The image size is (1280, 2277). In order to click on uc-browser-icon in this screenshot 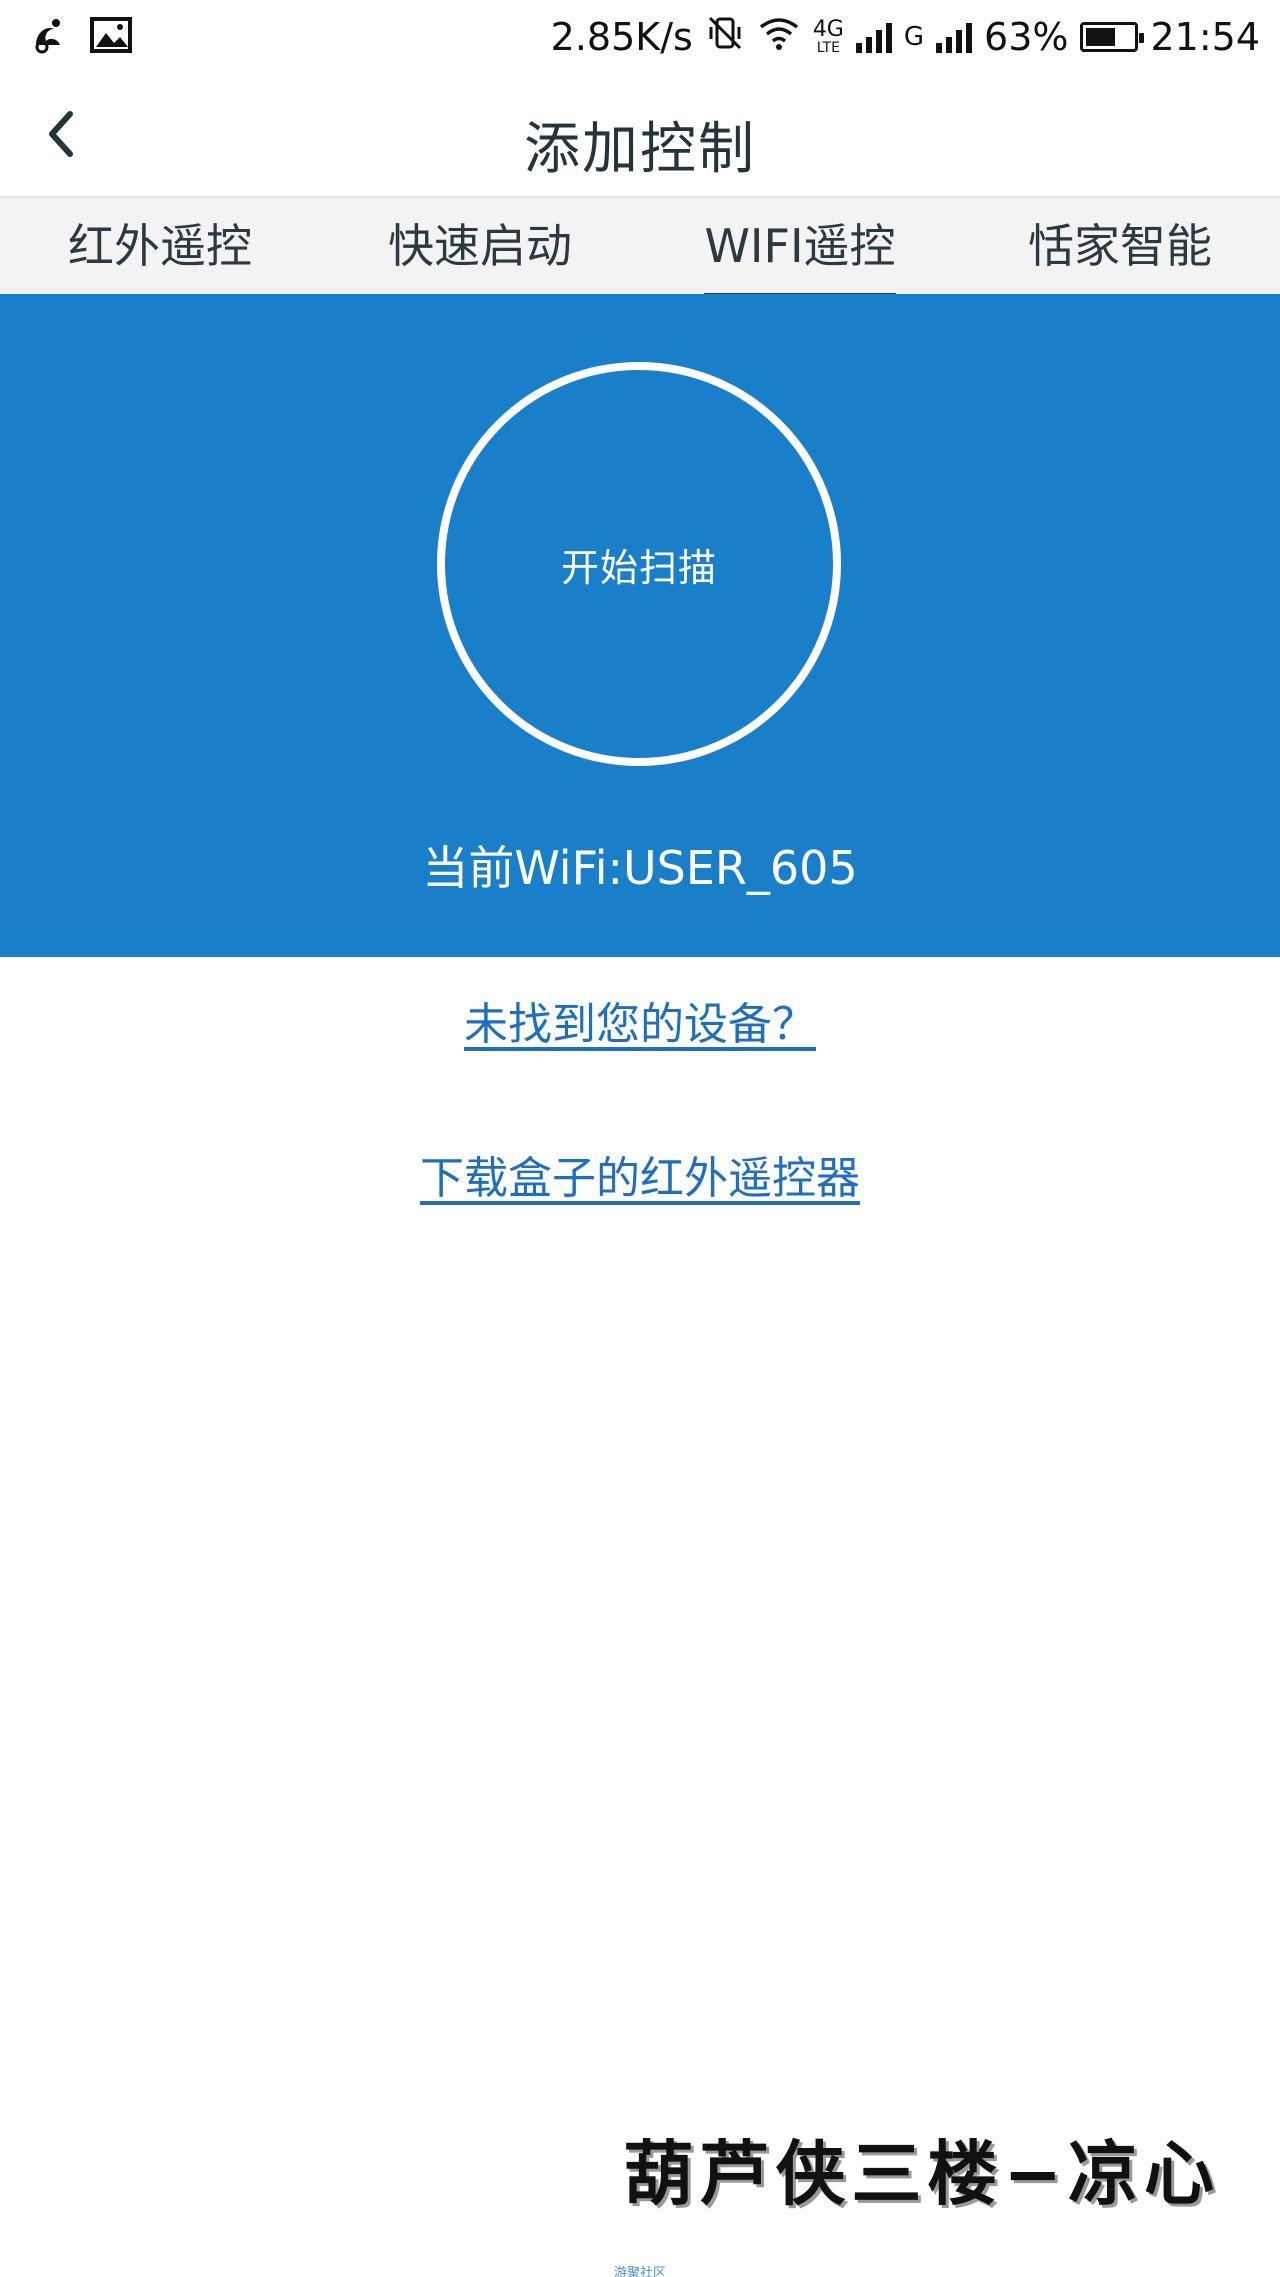, I will do `click(48, 37)`.